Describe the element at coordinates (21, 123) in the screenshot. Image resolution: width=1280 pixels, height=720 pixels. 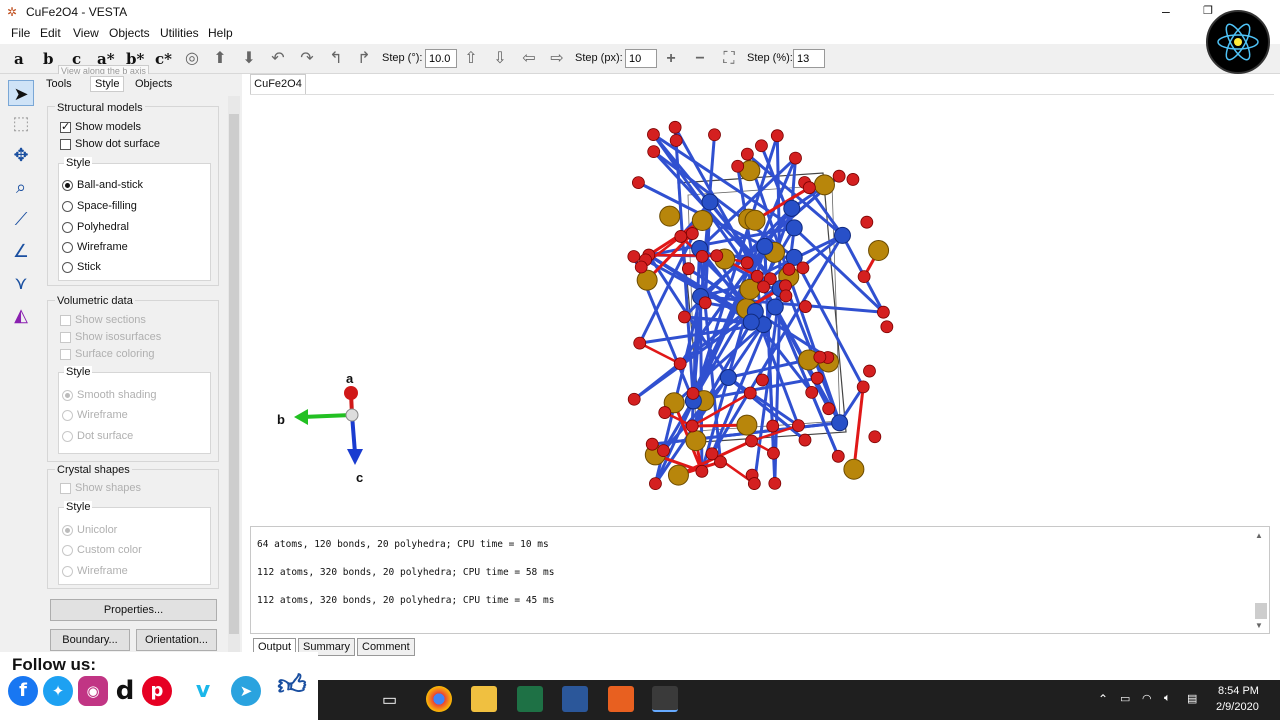
I see `select-box-tool-icon: ⬚` at that location.